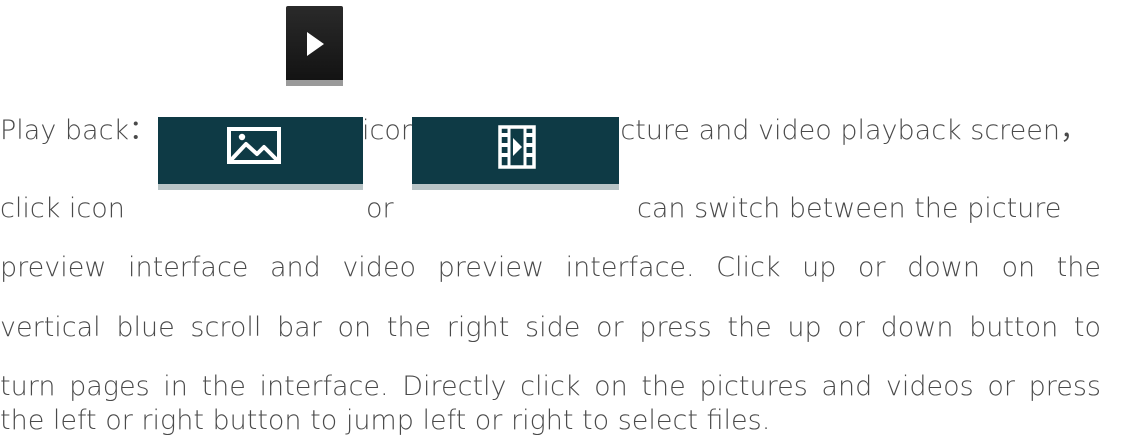 The image size is (1126, 437). What do you see at coordinates (314, 46) in the screenshot?
I see `play-icon` at bounding box center [314, 46].